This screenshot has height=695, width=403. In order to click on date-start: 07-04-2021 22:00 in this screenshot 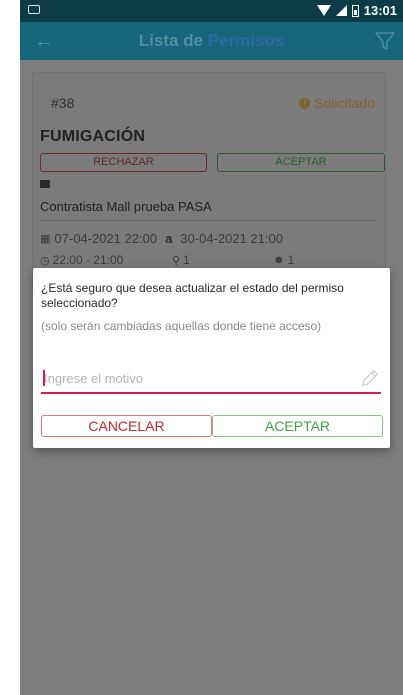, I will do `click(106, 238)`.